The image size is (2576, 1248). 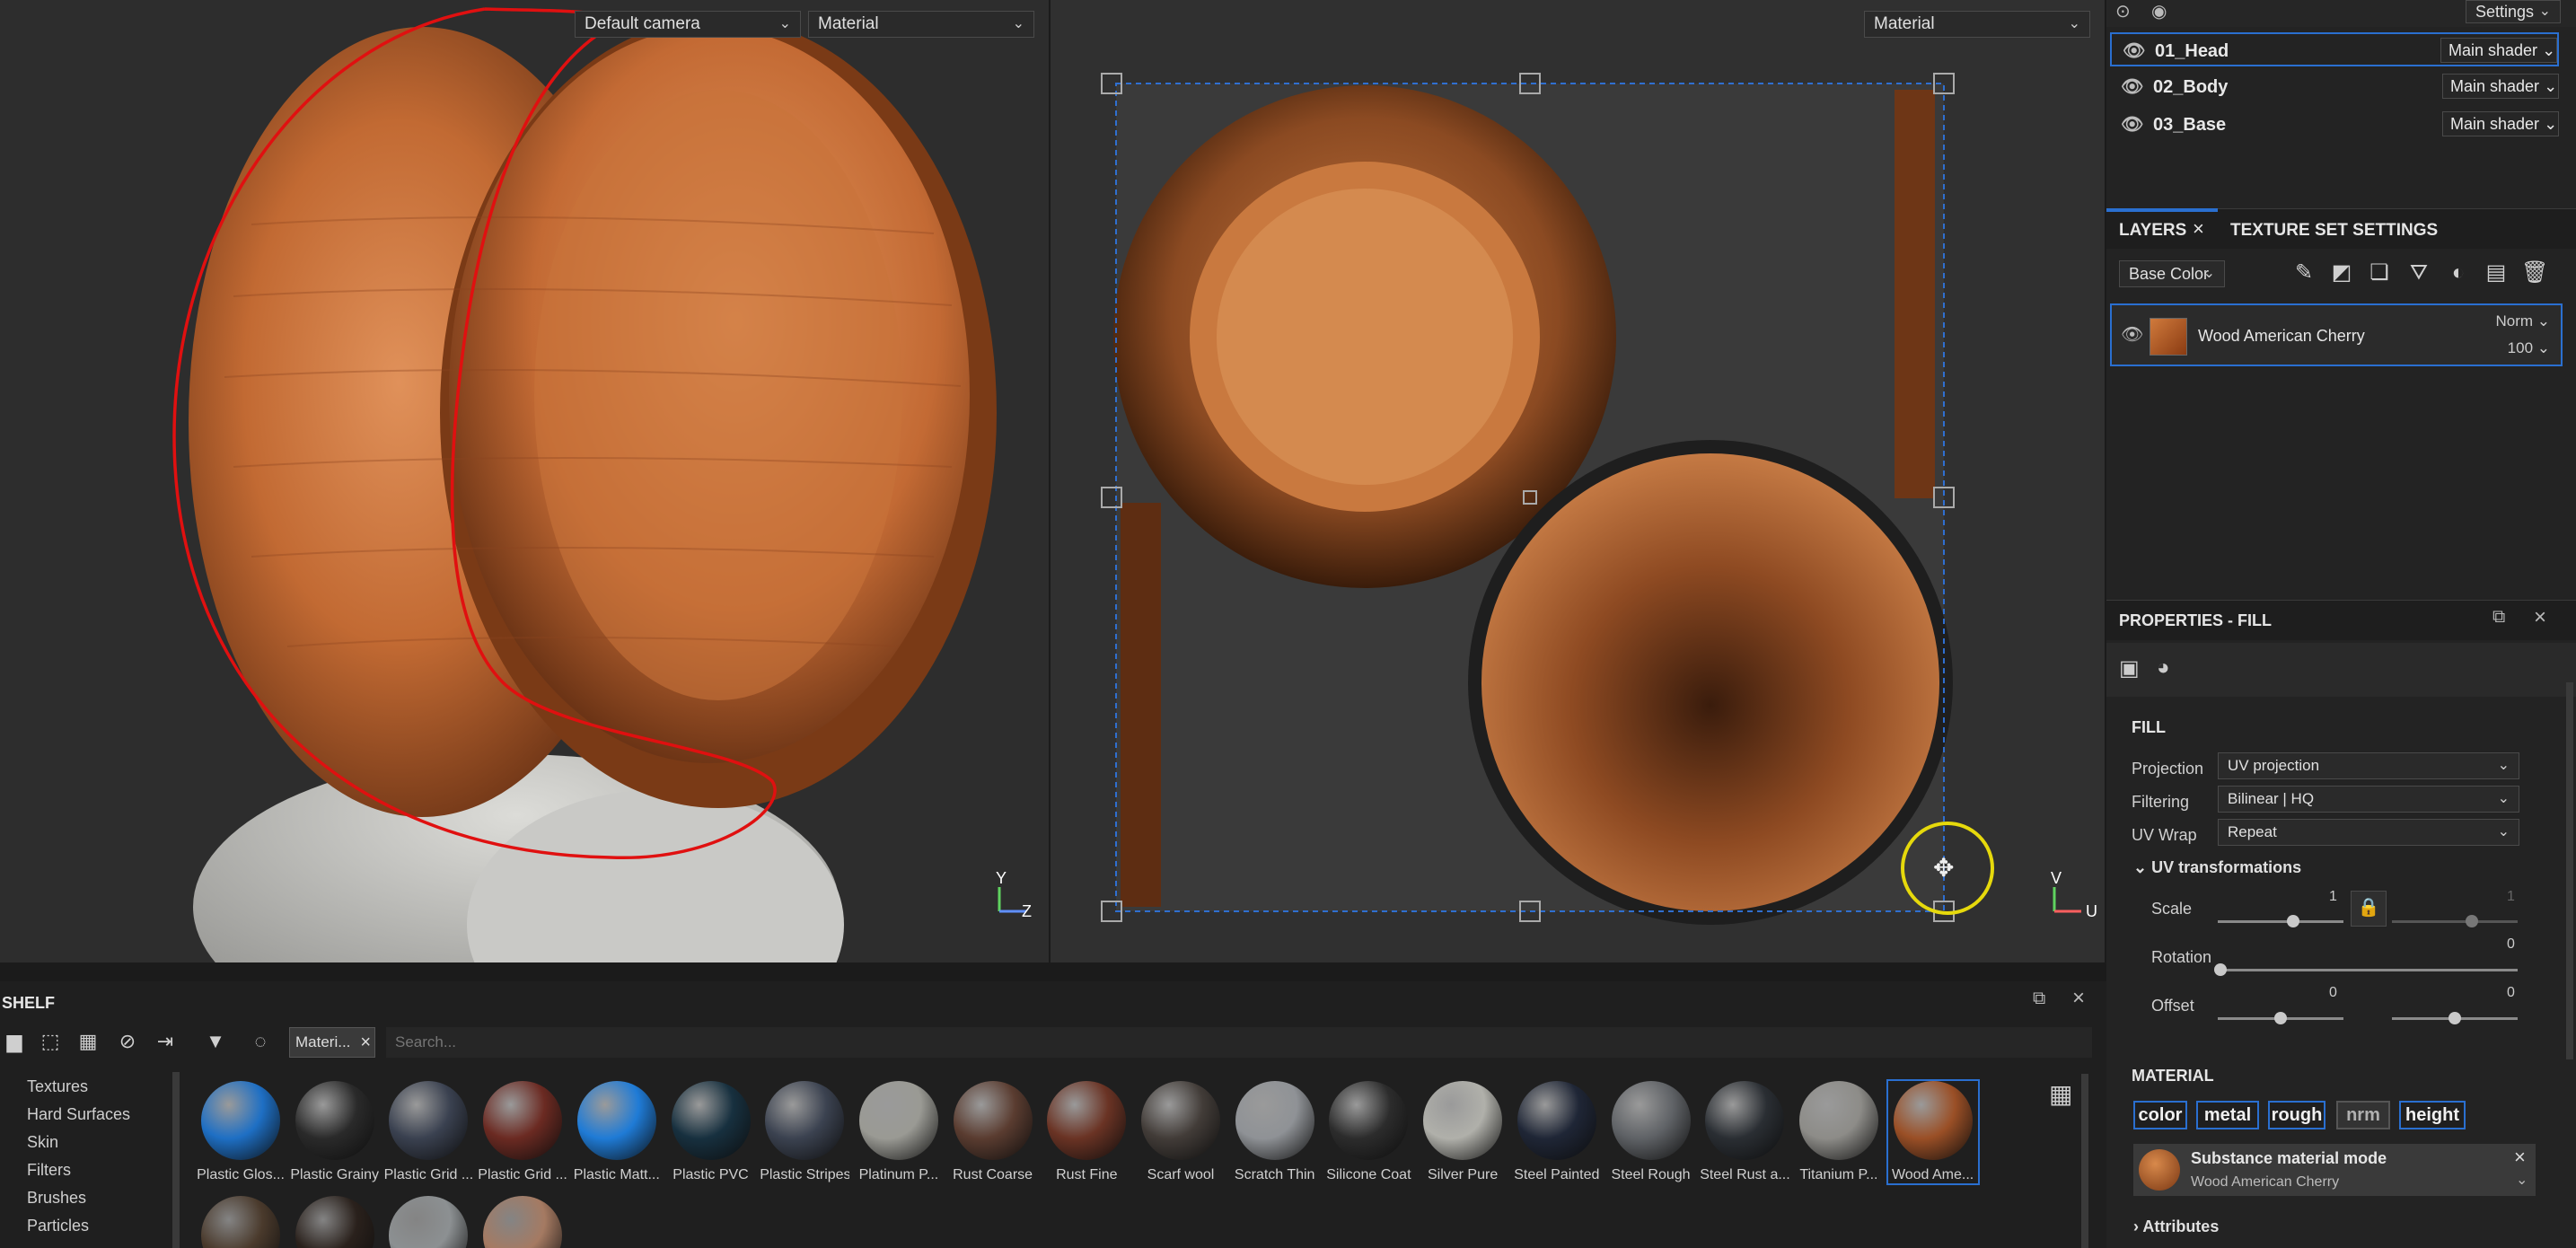 I want to click on new-shelf-icon: ⬚, so click(x=50, y=1041).